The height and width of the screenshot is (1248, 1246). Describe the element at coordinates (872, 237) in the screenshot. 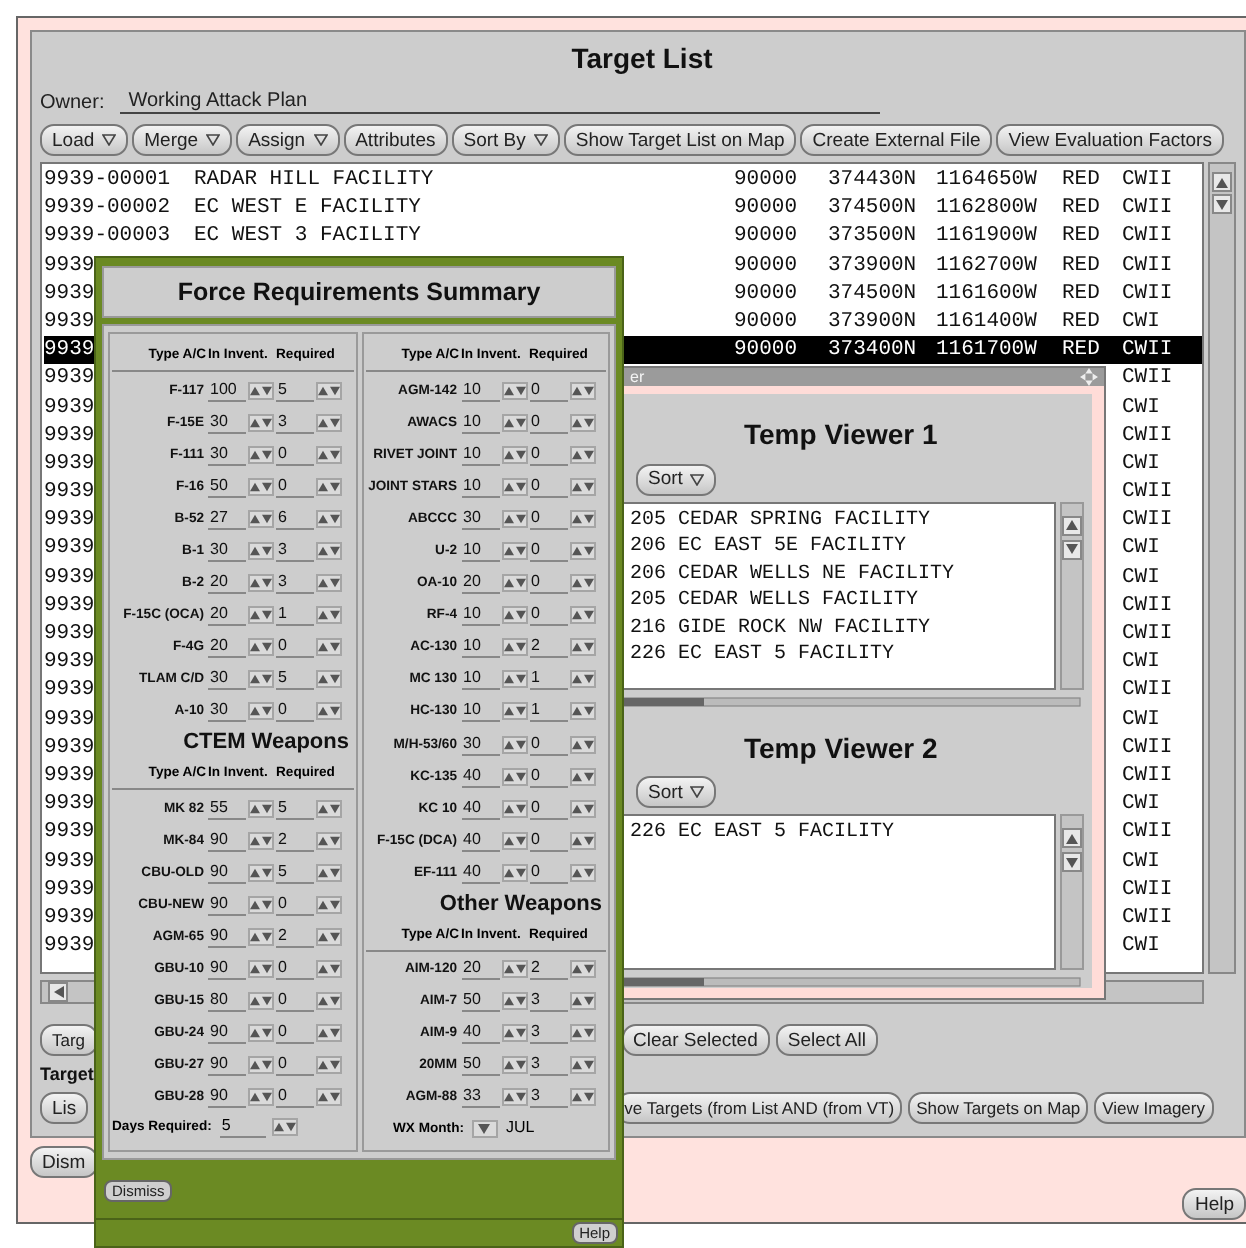

I see `target-cell: 373500N` at that location.